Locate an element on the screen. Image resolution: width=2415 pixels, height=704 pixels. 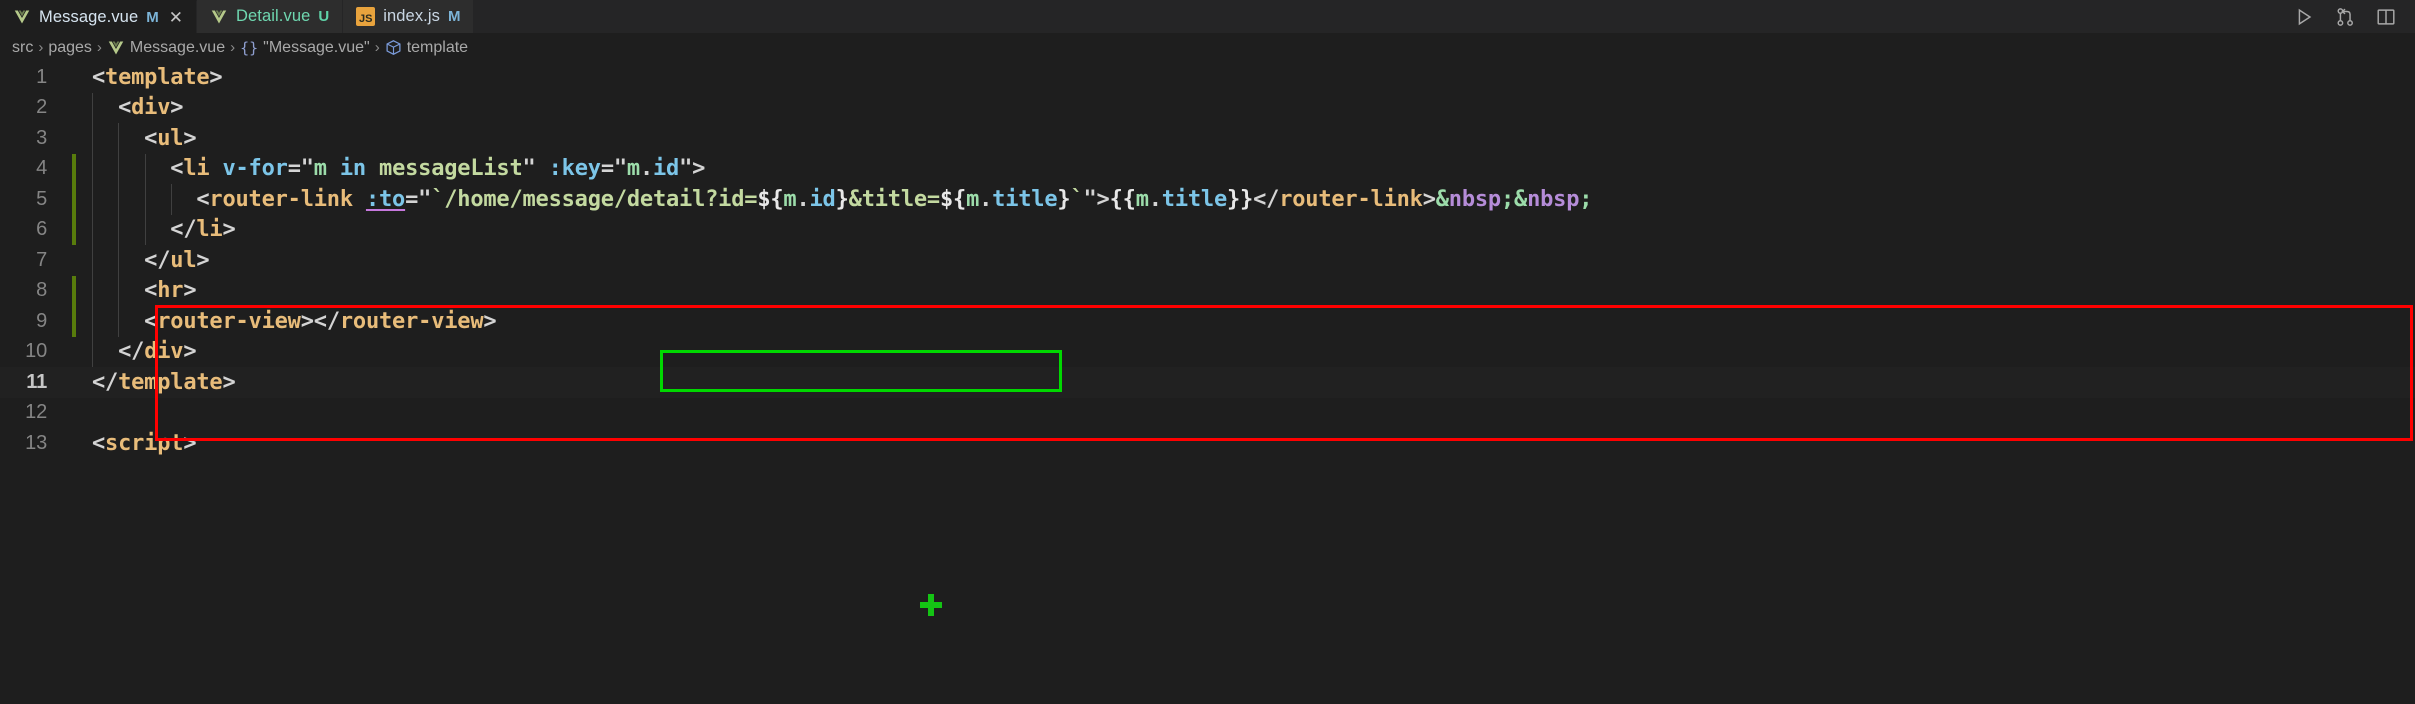
code-text: </template> is located at coordinates (154, 382).